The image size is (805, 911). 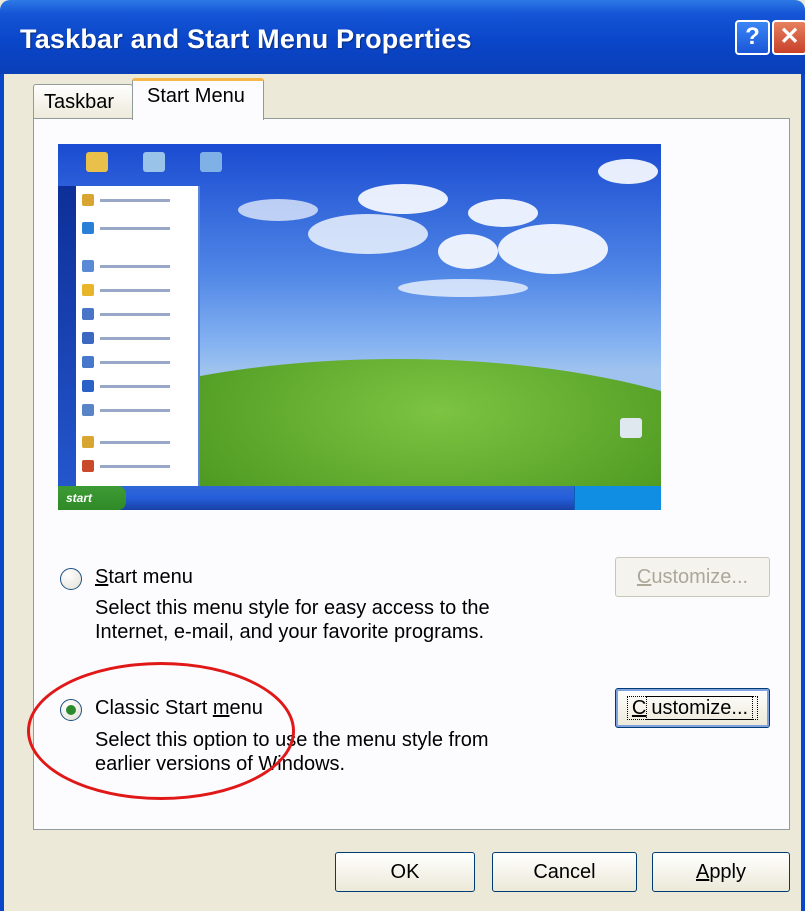 I want to click on run-icon, so click(x=88, y=410).